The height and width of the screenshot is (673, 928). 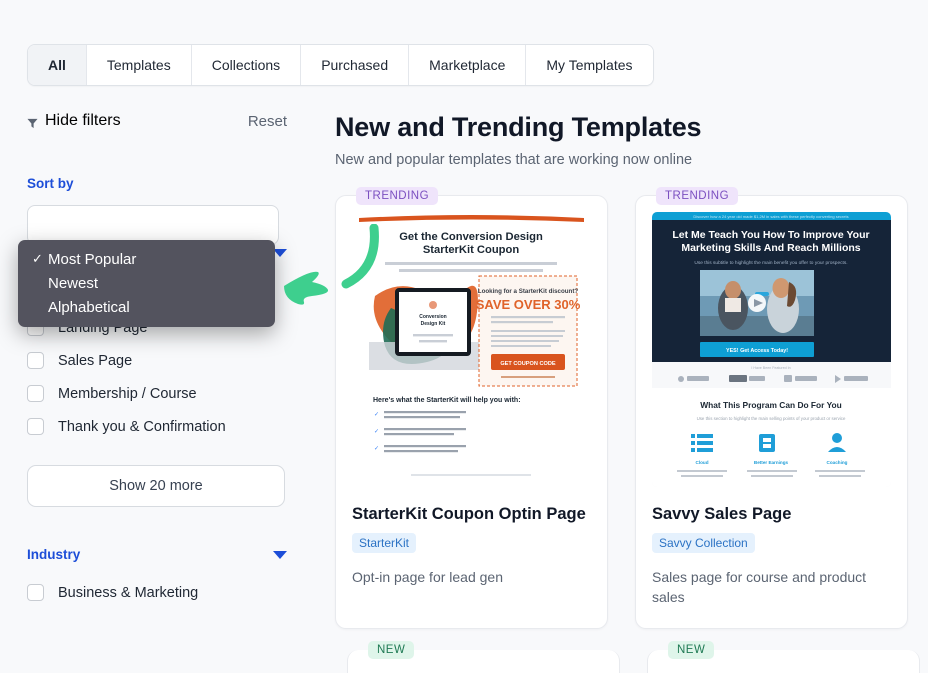 What do you see at coordinates (95, 360) in the screenshot?
I see `checkbox-label: Sales Page` at bounding box center [95, 360].